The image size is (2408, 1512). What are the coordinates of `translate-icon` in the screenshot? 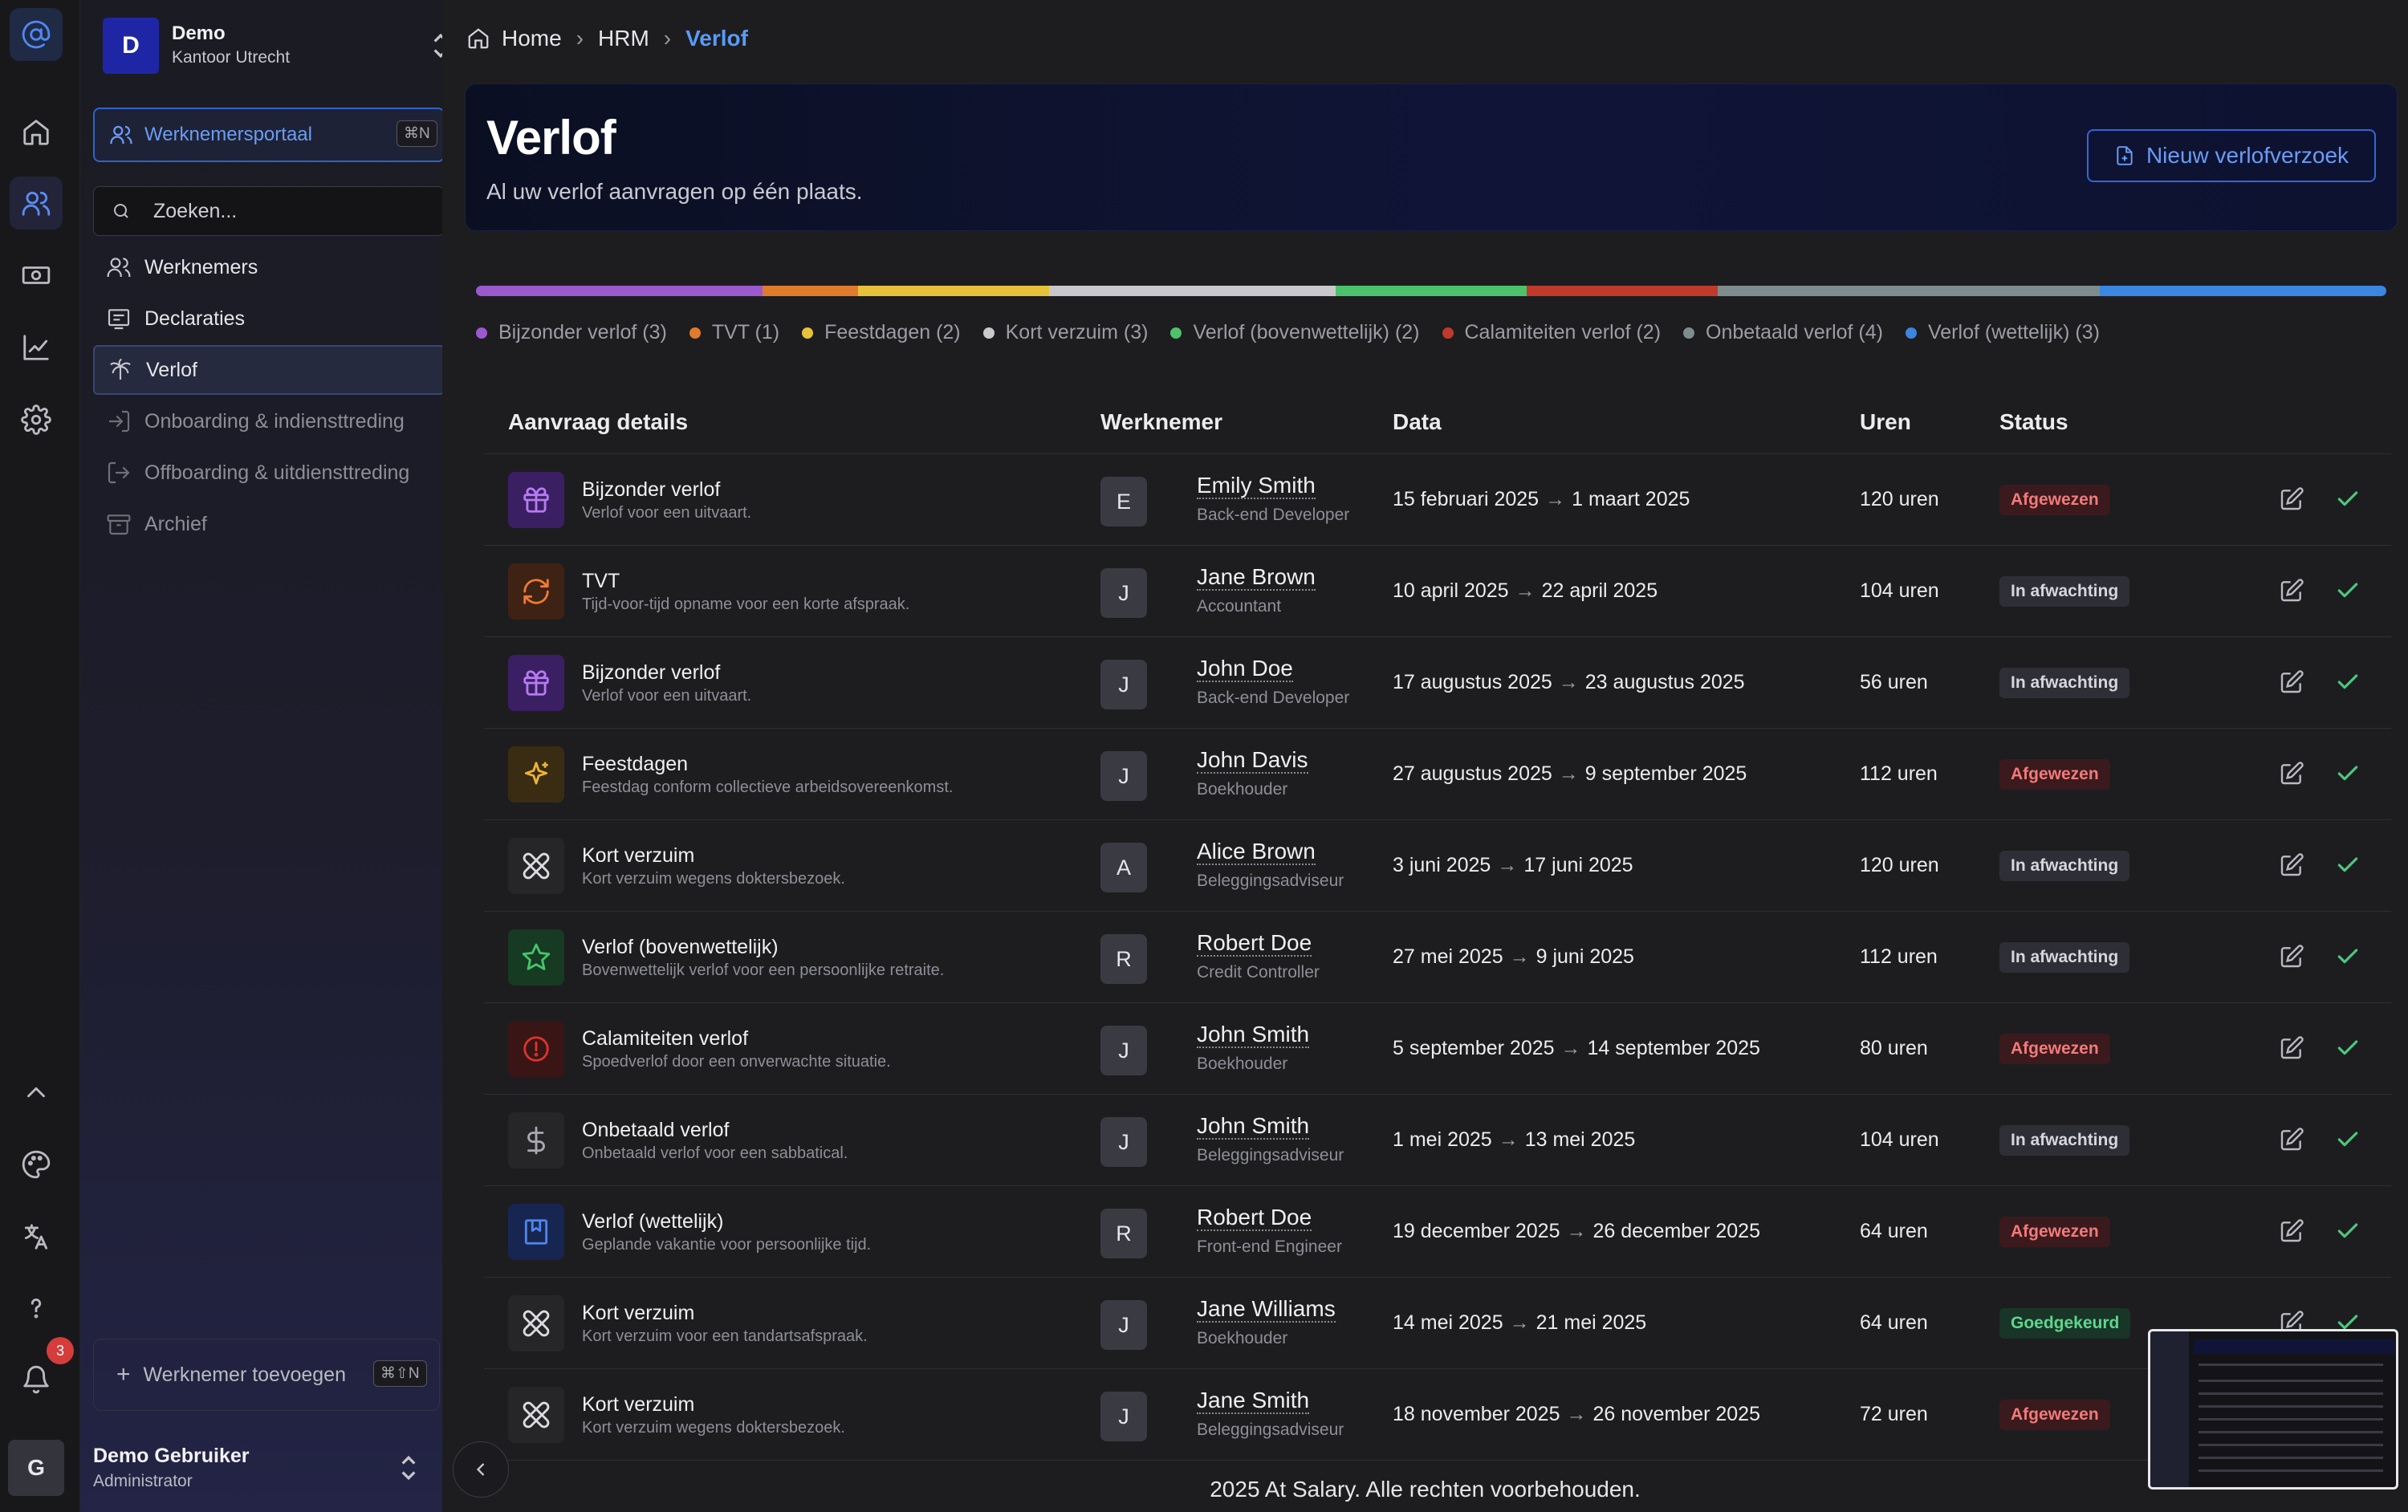 It's located at (36, 1236).